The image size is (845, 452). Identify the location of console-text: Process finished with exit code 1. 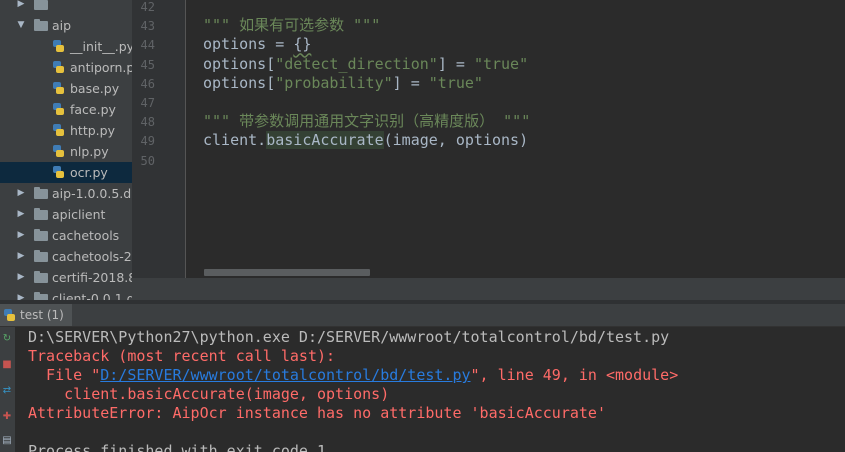
(177, 447).